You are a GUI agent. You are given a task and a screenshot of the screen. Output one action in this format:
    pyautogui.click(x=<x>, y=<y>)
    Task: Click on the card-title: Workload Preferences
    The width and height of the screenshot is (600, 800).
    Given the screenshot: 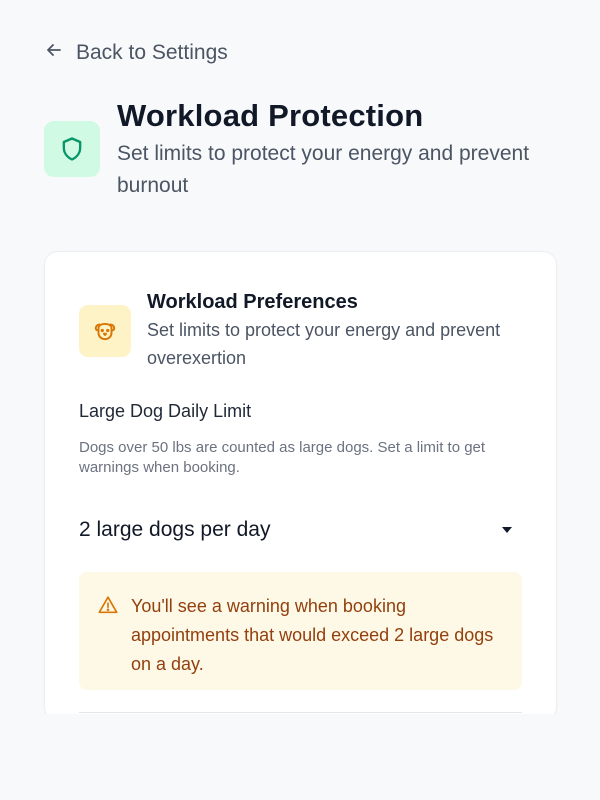 What is the action you would take?
    pyautogui.click(x=252, y=302)
    